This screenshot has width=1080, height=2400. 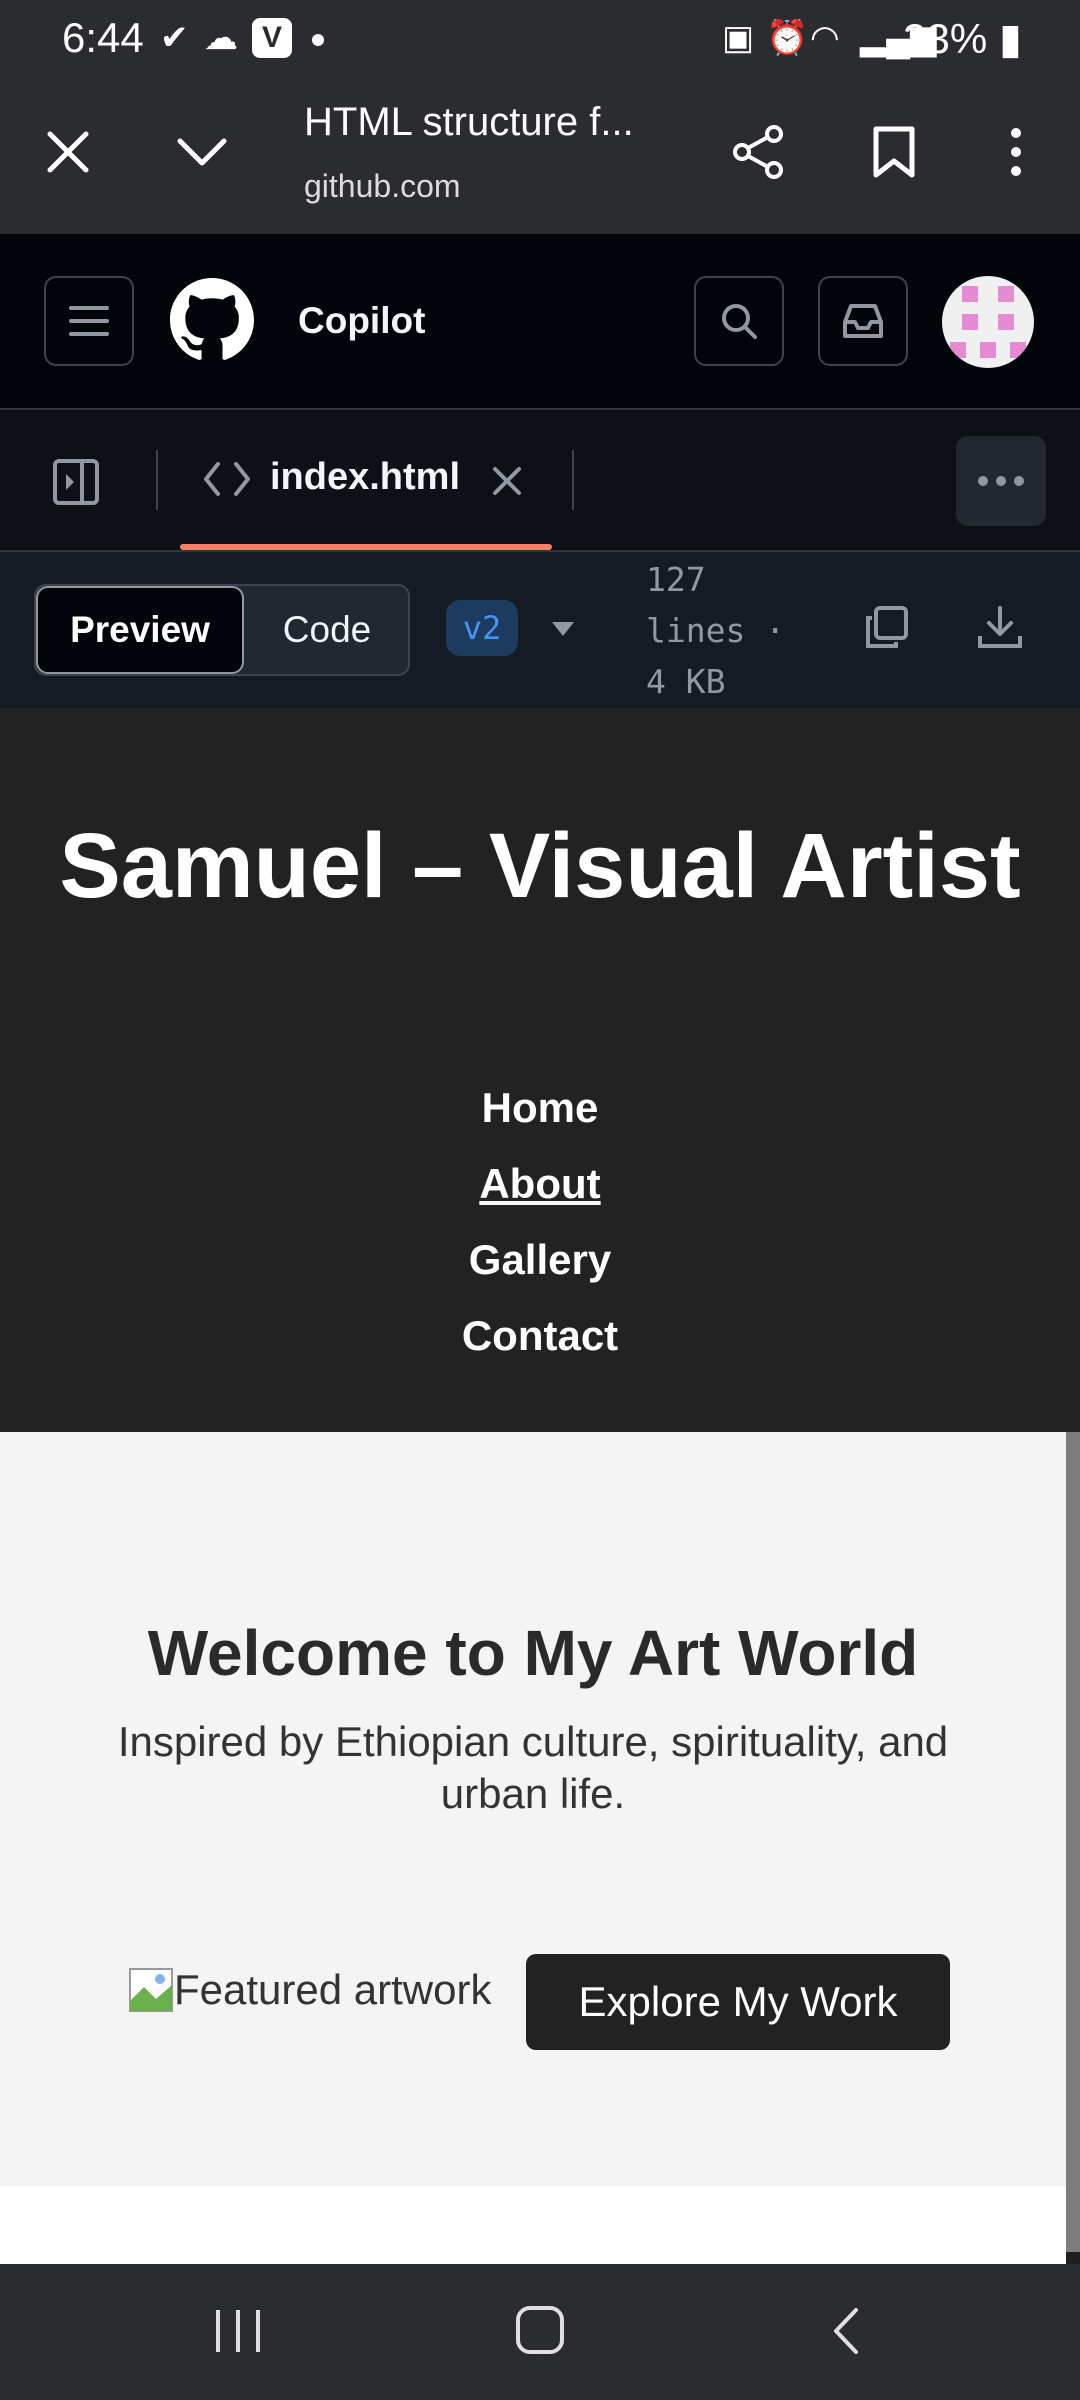 I want to click on bookmark-button, so click(x=894, y=152).